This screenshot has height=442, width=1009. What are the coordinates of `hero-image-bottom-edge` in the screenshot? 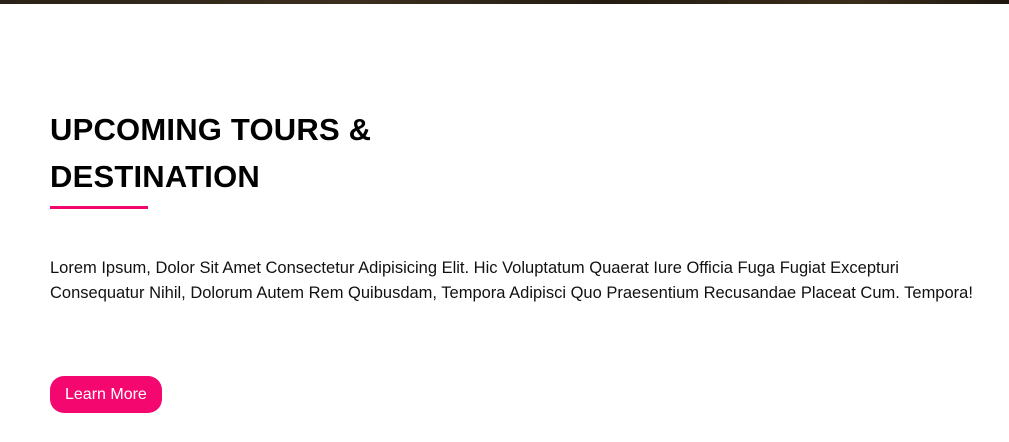 It's located at (504, 2).